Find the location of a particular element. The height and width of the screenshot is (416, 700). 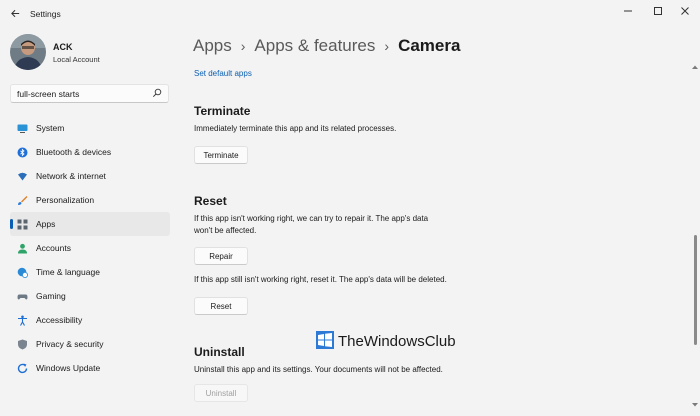

repair-button: Repair is located at coordinates (221, 256).